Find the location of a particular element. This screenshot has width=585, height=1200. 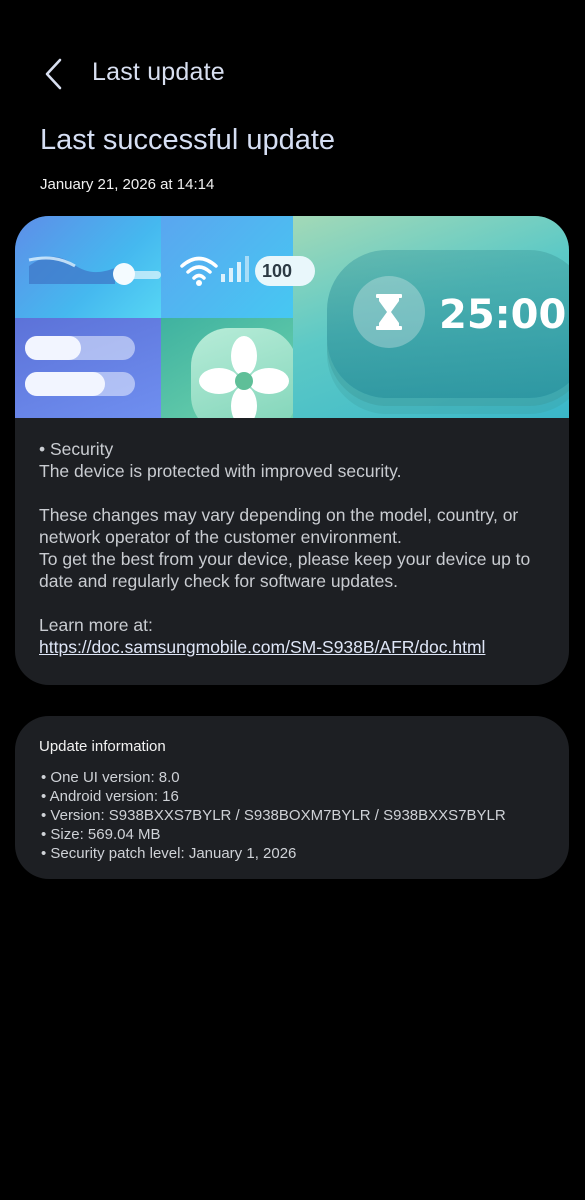

info-item-android-version: • Android version: 16 is located at coordinates (110, 796).